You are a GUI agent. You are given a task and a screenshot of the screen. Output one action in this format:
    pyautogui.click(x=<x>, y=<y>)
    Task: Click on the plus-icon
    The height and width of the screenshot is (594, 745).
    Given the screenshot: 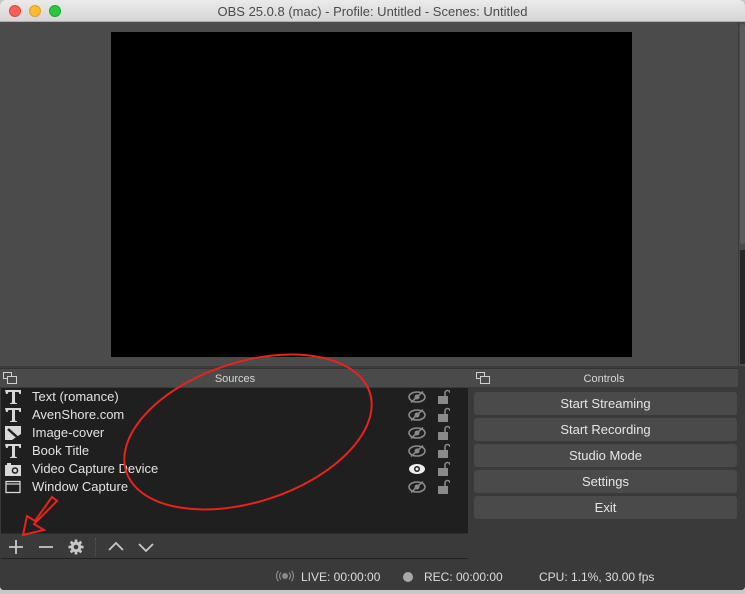 What is the action you would take?
    pyautogui.click(x=16, y=547)
    